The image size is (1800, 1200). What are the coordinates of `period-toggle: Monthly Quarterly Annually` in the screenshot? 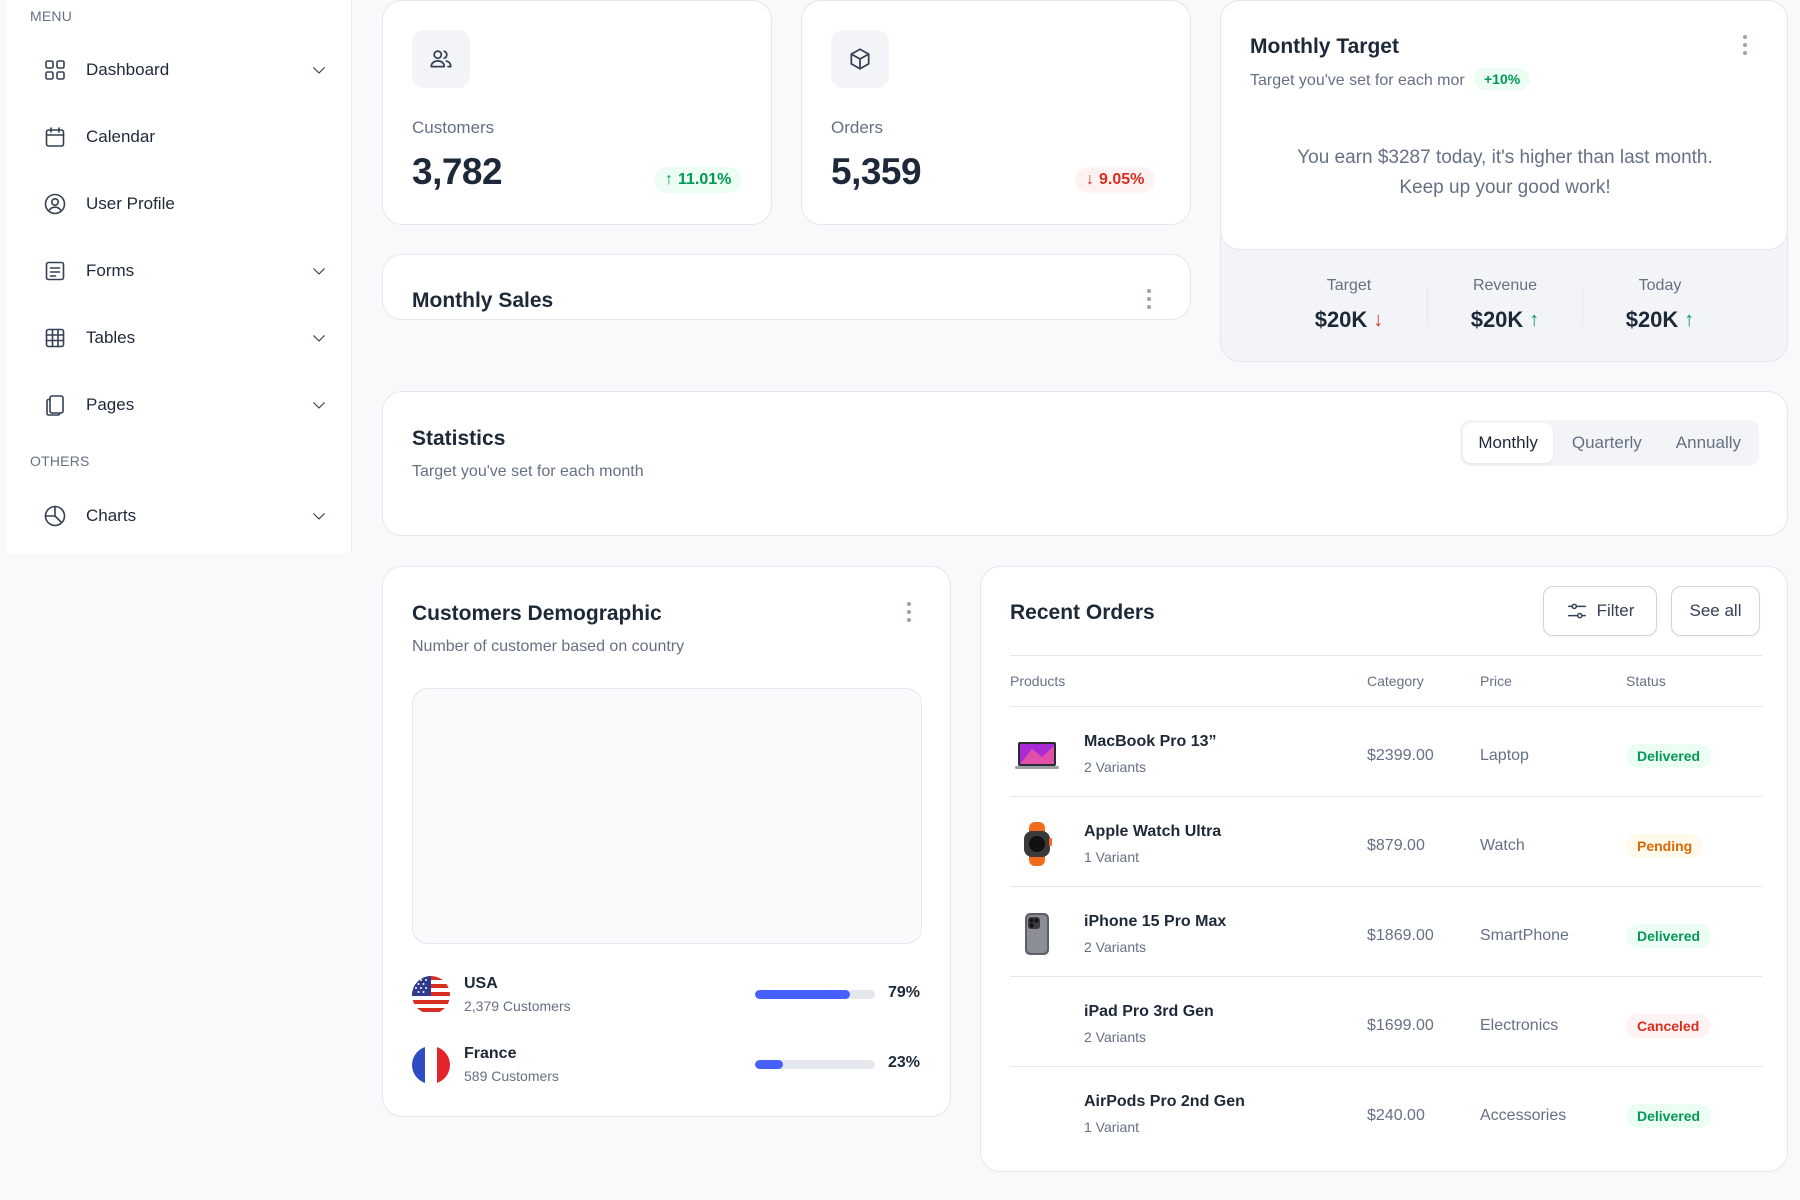 It's located at (1609, 443).